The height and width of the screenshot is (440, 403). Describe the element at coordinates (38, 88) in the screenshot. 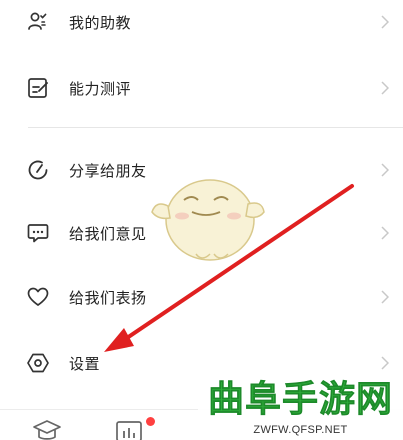

I see `edit-note-icon` at that location.